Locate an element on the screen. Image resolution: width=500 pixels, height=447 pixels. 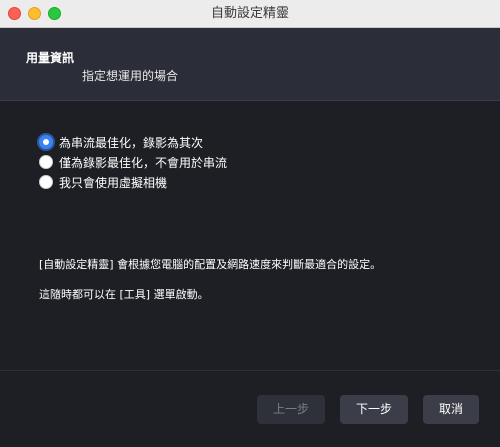
option-label: 為串流最佳化，錄影為其次 is located at coordinates (131, 142).